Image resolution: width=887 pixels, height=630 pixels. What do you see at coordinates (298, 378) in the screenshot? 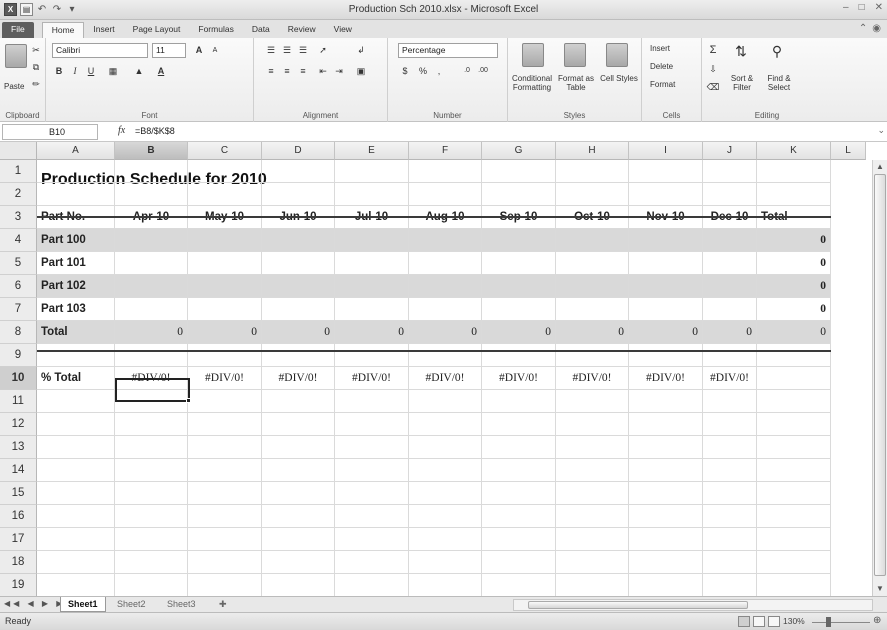
I see `cell-d10: #DIV/0!` at bounding box center [298, 378].